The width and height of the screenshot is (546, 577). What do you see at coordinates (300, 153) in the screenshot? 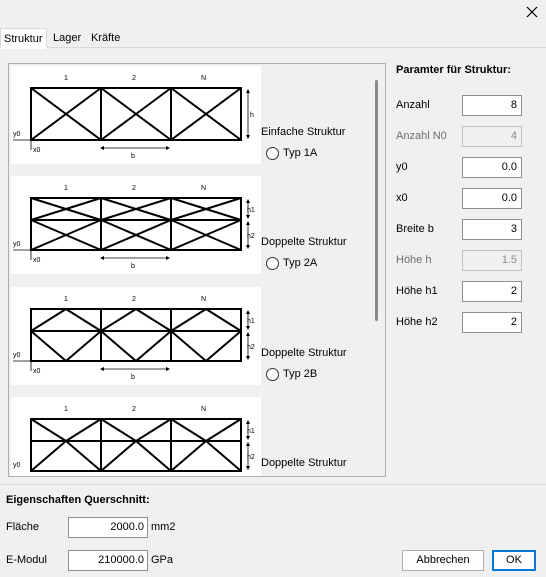
I see `structure-radio-label: Typ 1A` at bounding box center [300, 153].